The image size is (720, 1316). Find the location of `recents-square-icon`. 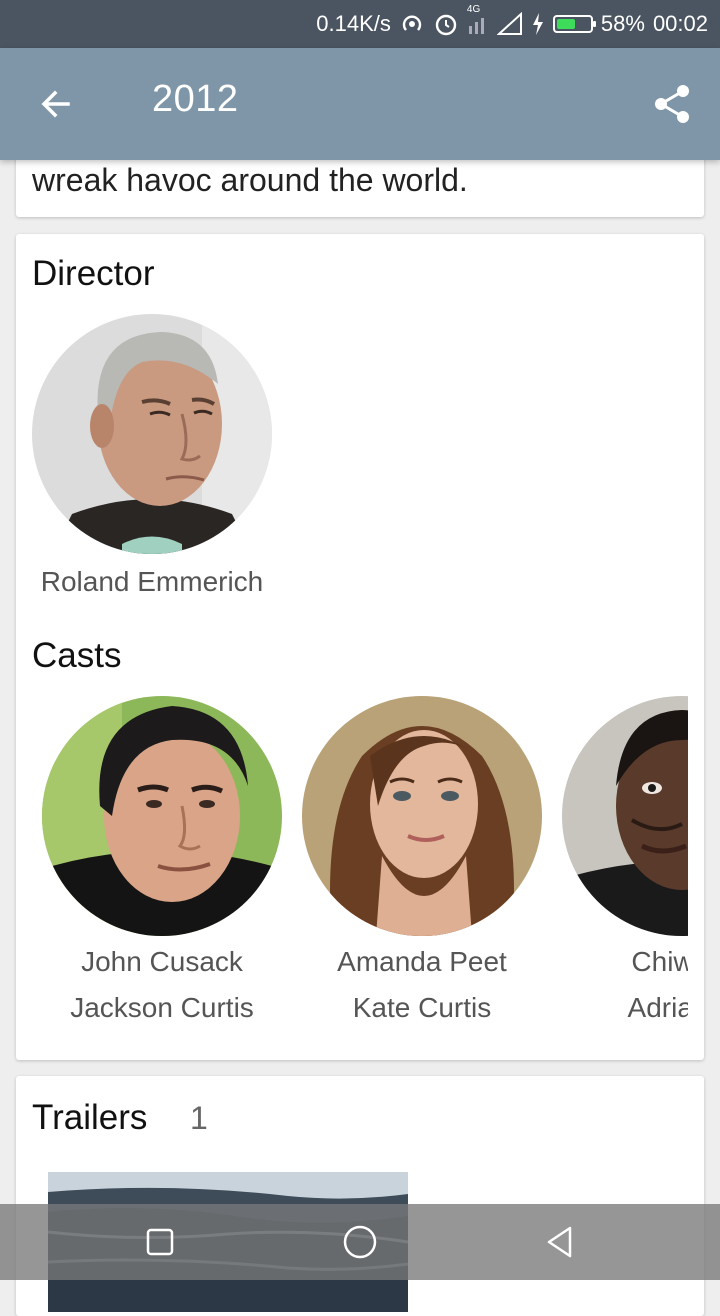

recents-square-icon is located at coordinates (160, 1242).